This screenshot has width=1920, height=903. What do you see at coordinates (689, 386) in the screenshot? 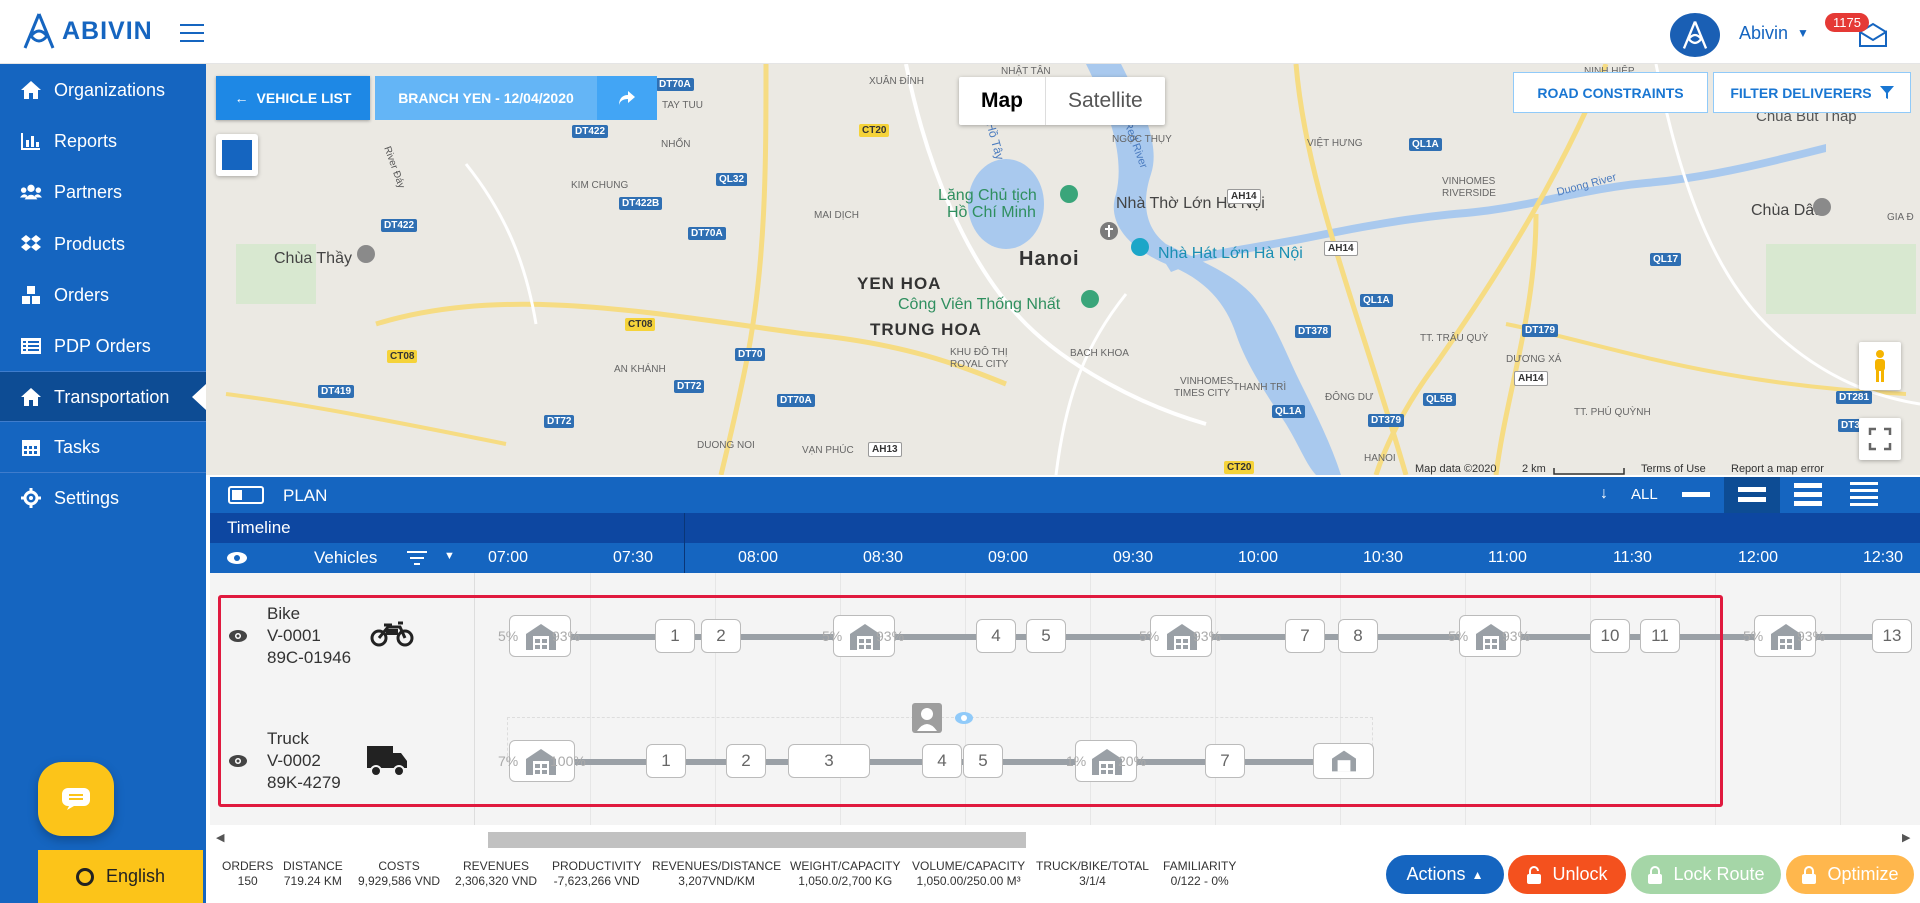
I see `road-tag: DT72` at bounding box center [689, 386].